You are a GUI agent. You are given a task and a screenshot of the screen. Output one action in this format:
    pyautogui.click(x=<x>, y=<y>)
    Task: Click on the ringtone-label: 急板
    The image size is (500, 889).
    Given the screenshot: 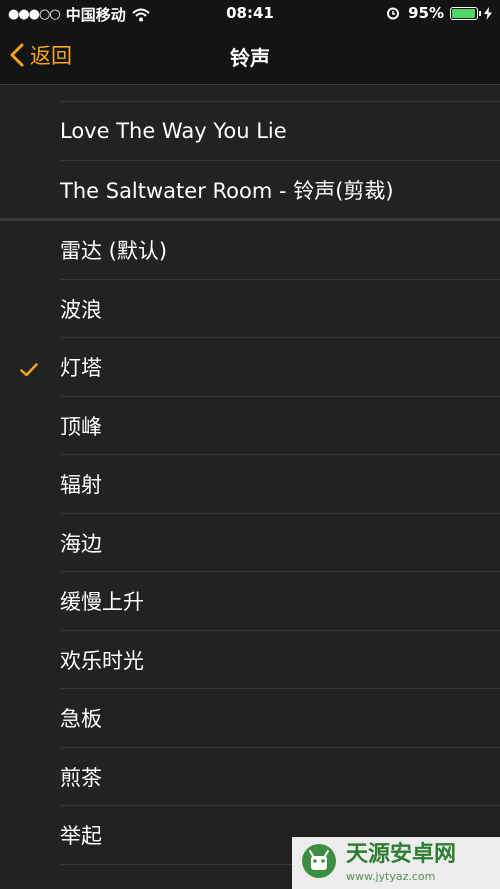 What is the action you would take?
    pyautogui.click(x=81, y=719)
    